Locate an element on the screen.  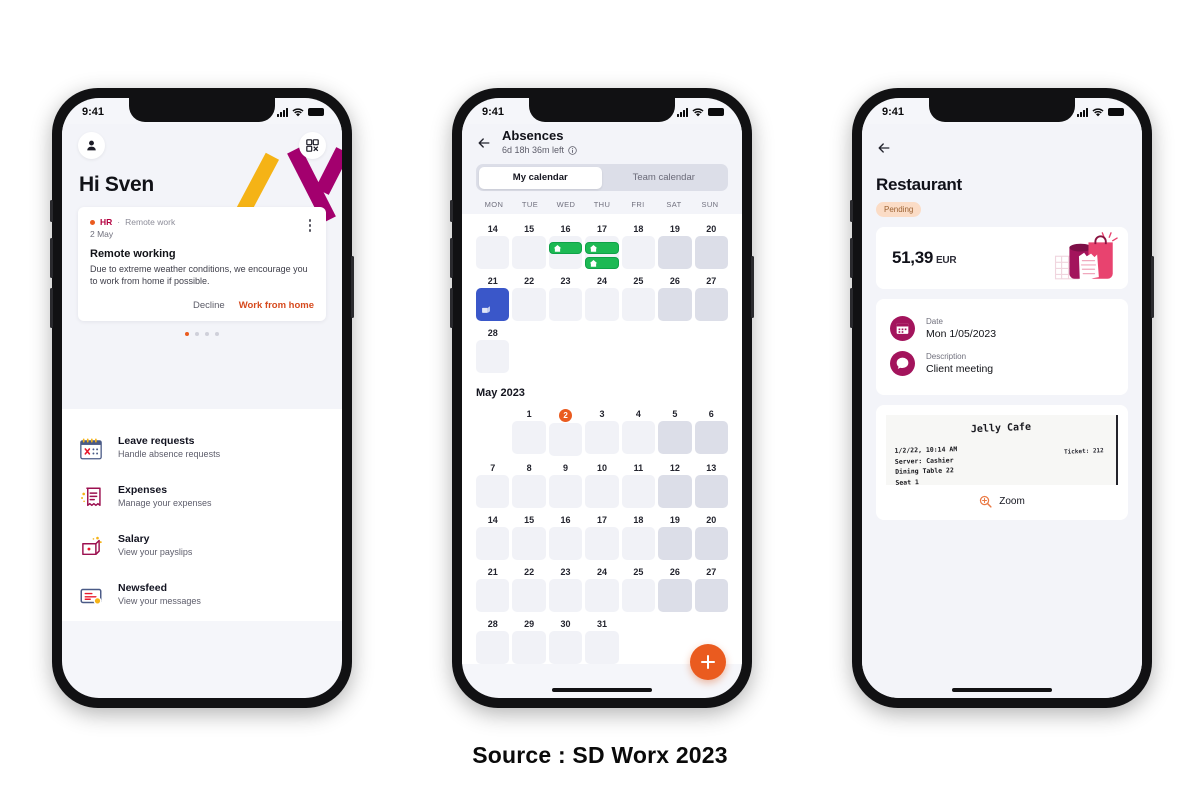
menu-item-salary: Salary View your payslips is located at coordinates (202, 547).